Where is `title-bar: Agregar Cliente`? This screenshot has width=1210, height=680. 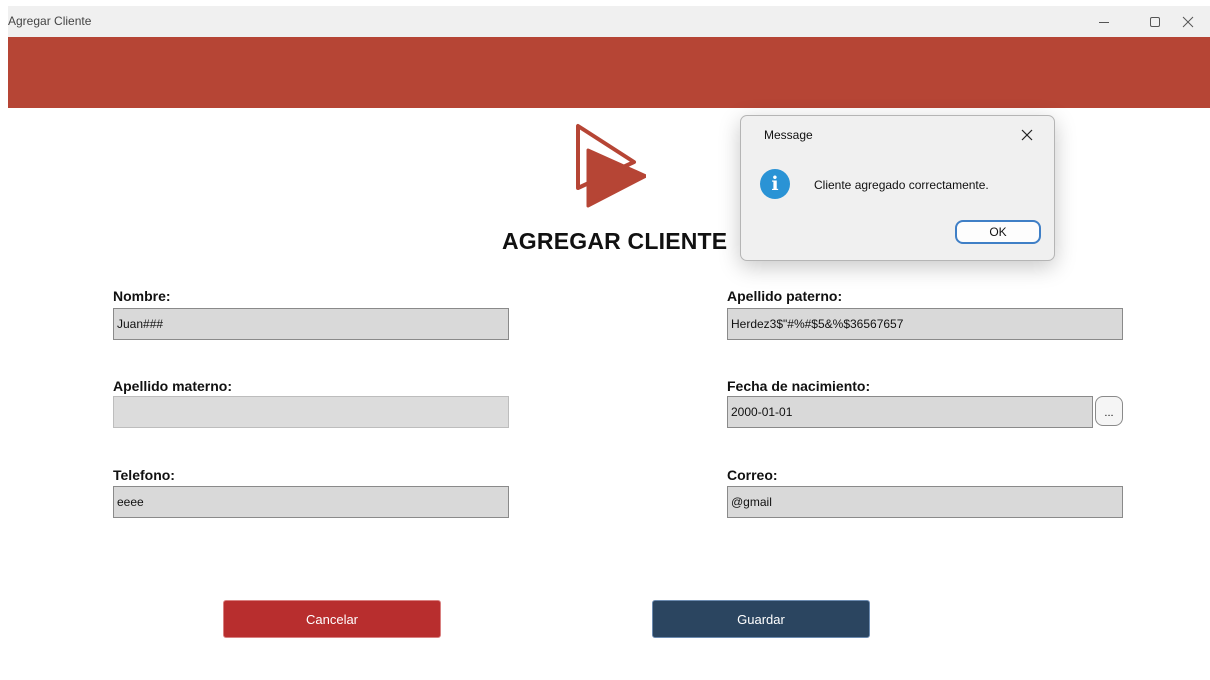 title-bar: Agregar Cliente is located at coordinates (609, 21).